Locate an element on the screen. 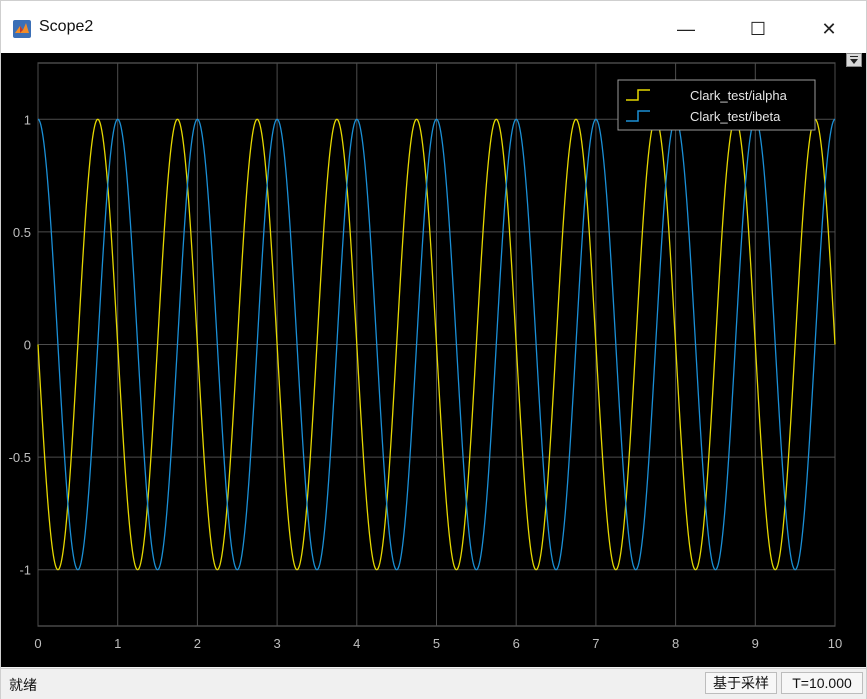 Image resolution: width=867 pixels, height=699 pixels. minimize-button: — is located at coordinates (686, 29).